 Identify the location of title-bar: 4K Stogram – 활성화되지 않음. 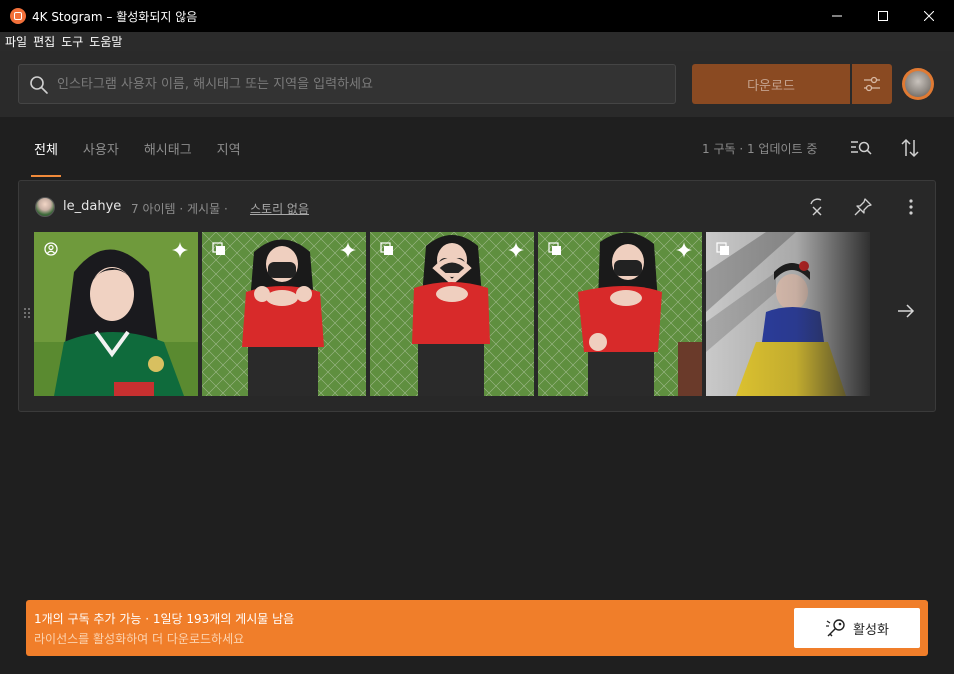
(477, 16).